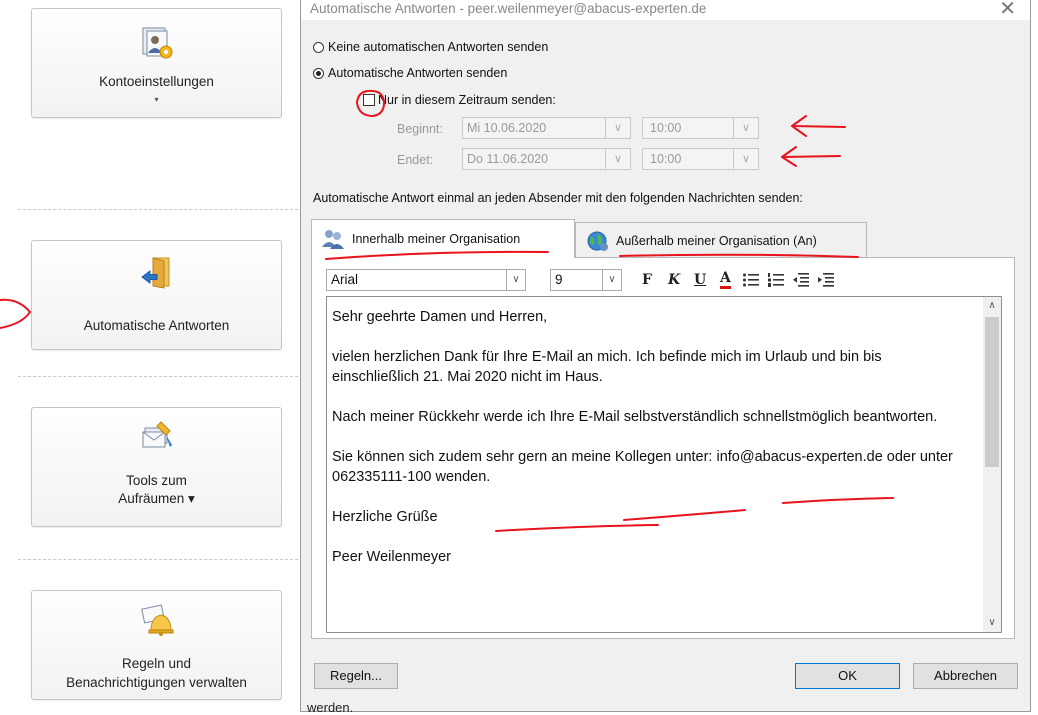 This screenshot has height=715, width=1038. What do you see at coordinates (992, 306) in the screenshot?
I see `scroll-up-icon: ∧` at bounding box center [992, 306].